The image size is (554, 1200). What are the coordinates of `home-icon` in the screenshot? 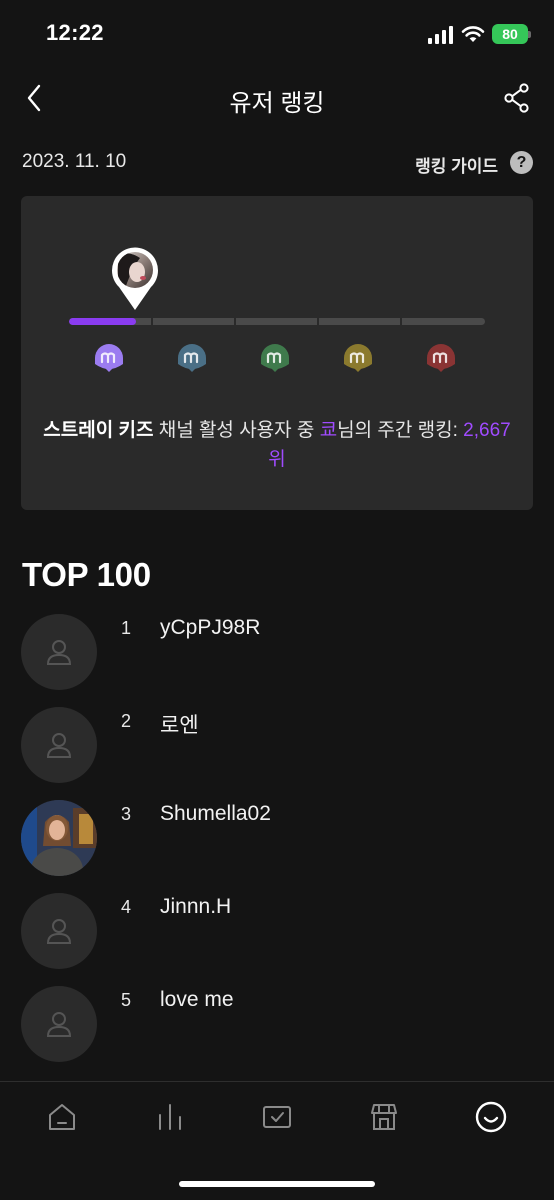 It's located at (62, 1117).